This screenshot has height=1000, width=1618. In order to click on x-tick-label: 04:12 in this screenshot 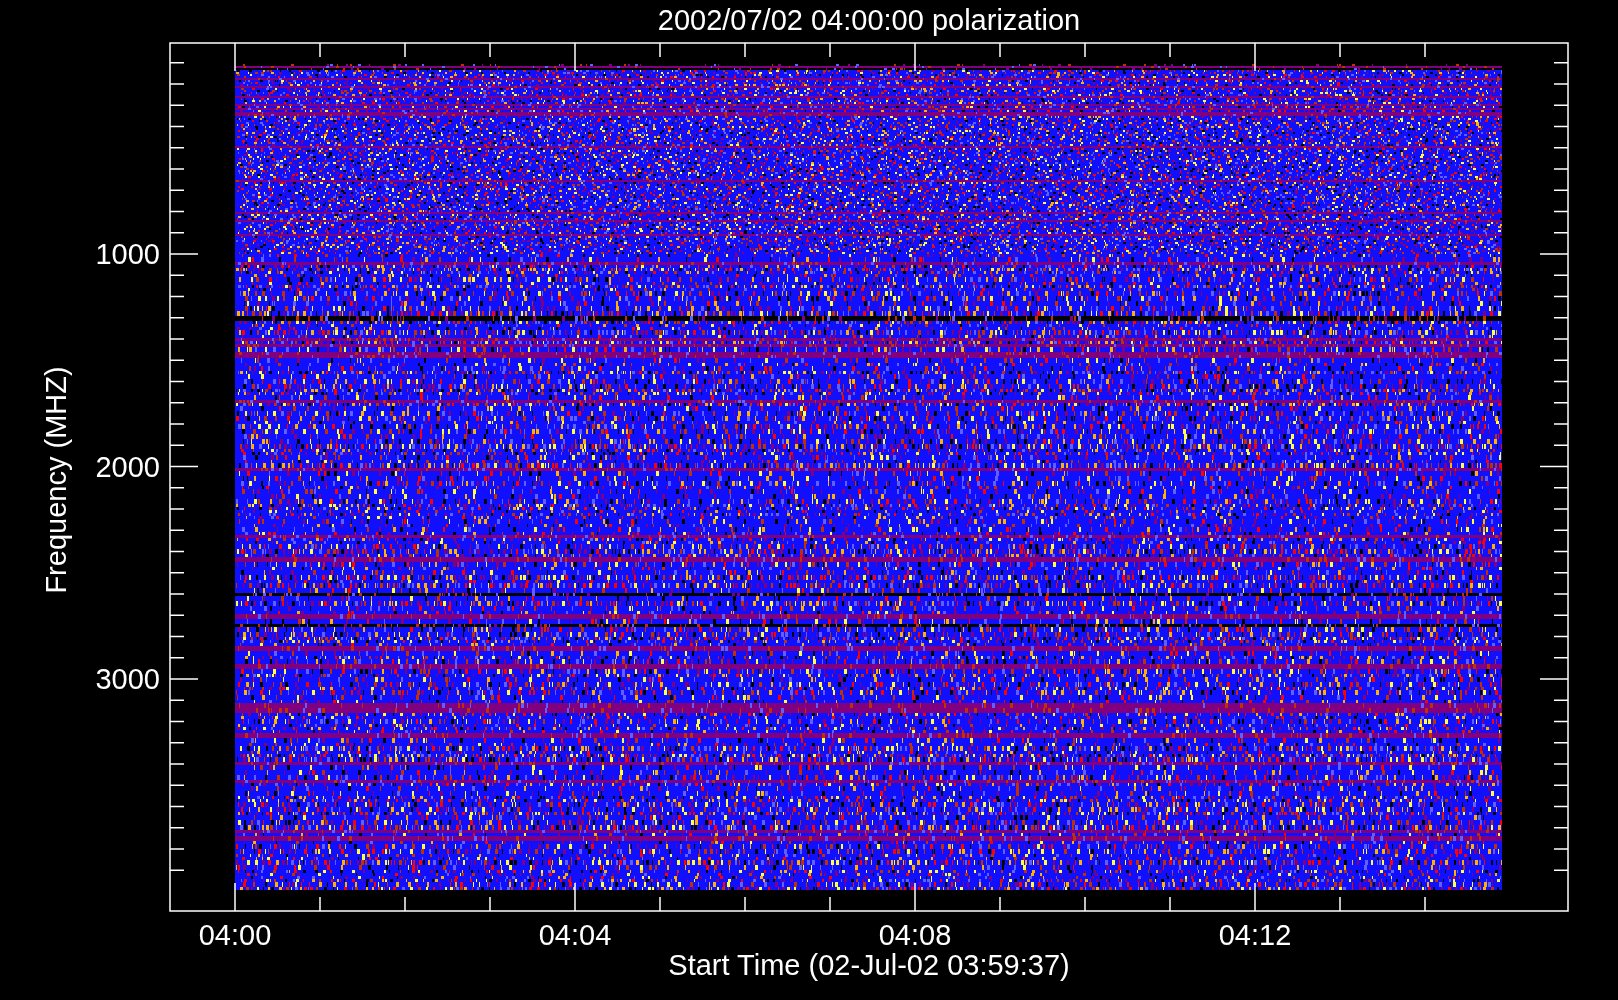, I will do `click(1255, 935)`.